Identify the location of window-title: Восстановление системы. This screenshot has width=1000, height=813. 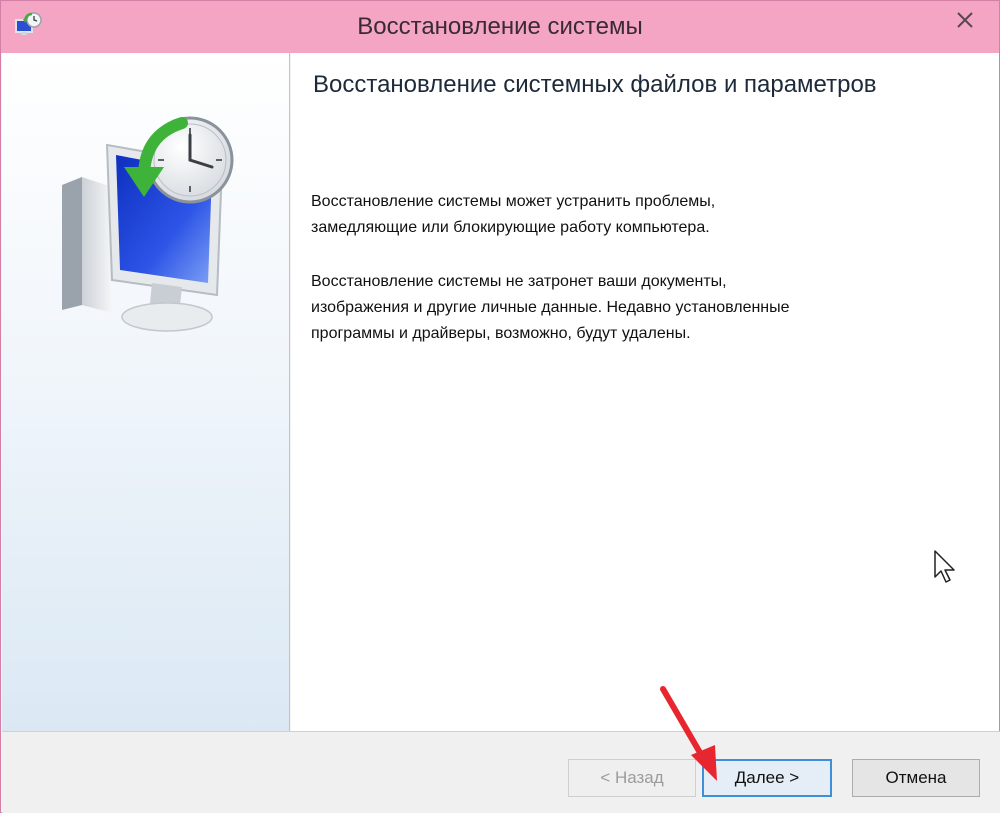
(500, 26).